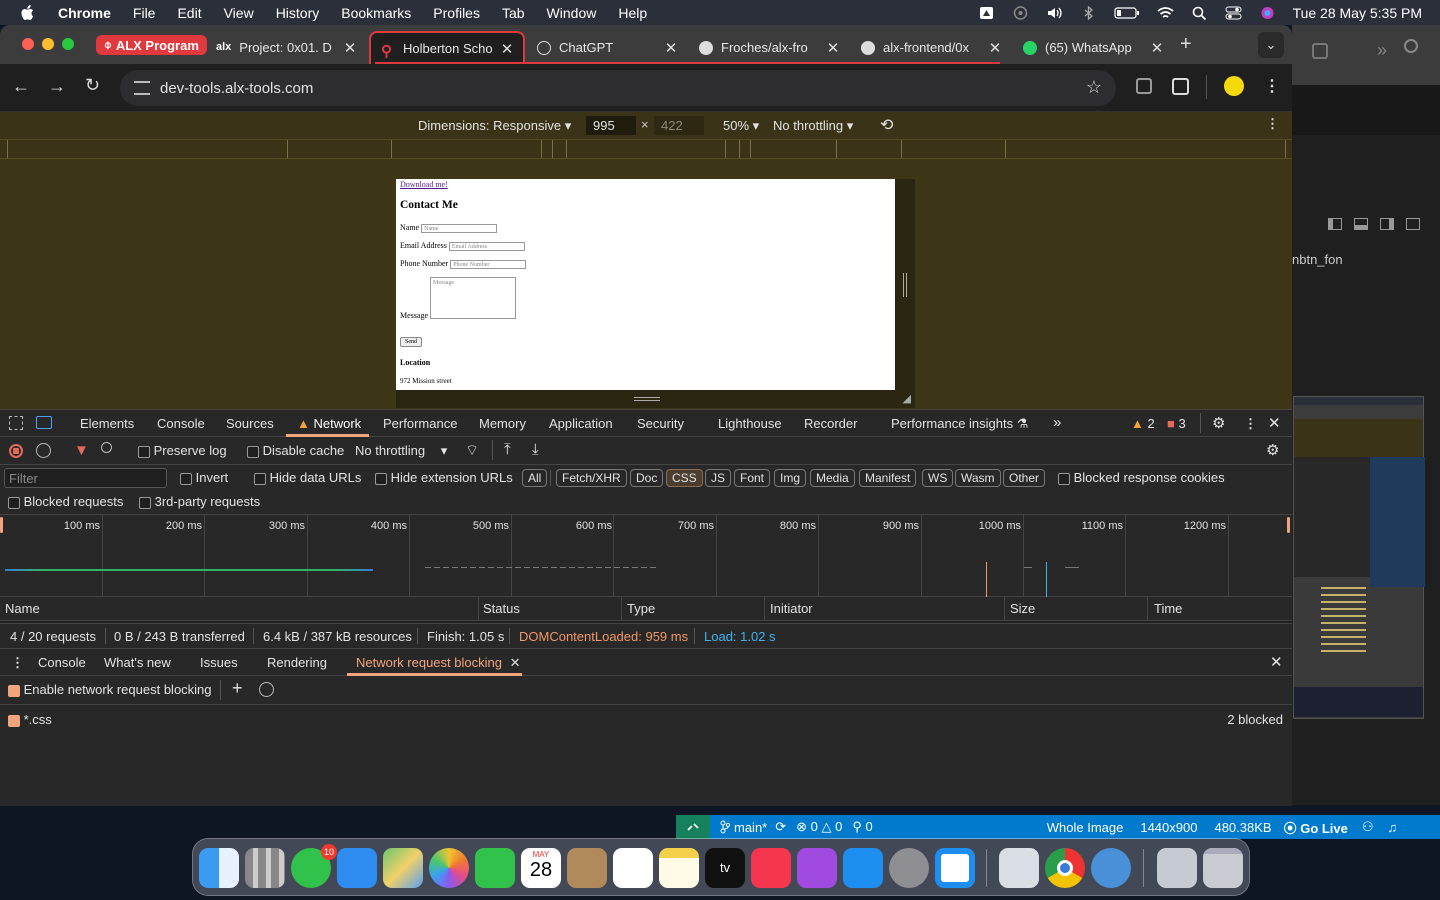 Image resolution: width=1440 pixels, height=900 pixels. What do you see at coordinates (641, 608) in the screenshot?
I see `column-type: Type` at bounding box center [641, 608].